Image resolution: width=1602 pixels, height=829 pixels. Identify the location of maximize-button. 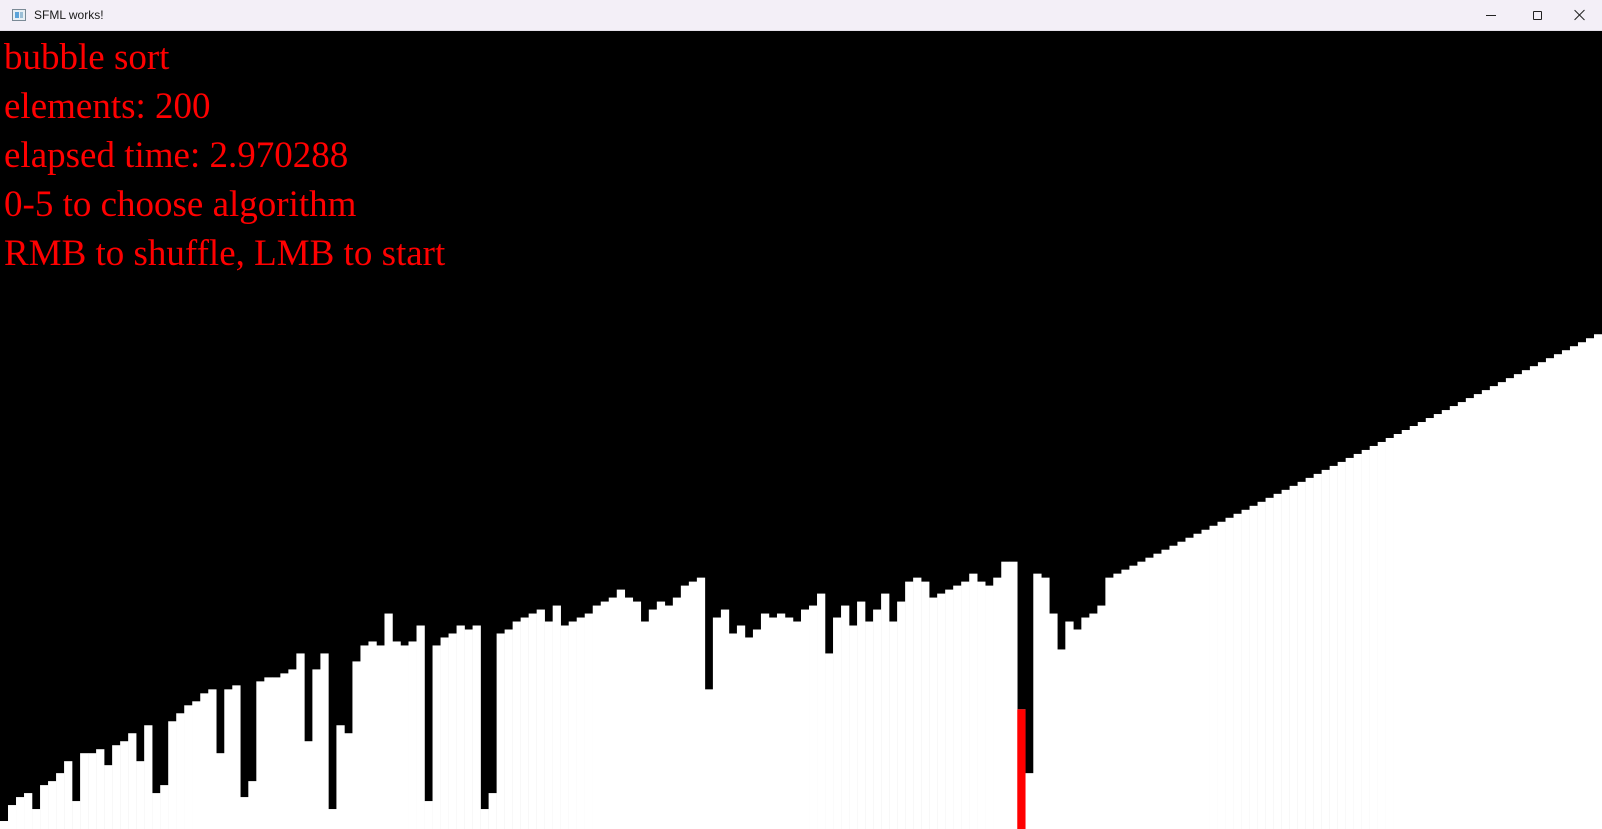
(1537, 15).